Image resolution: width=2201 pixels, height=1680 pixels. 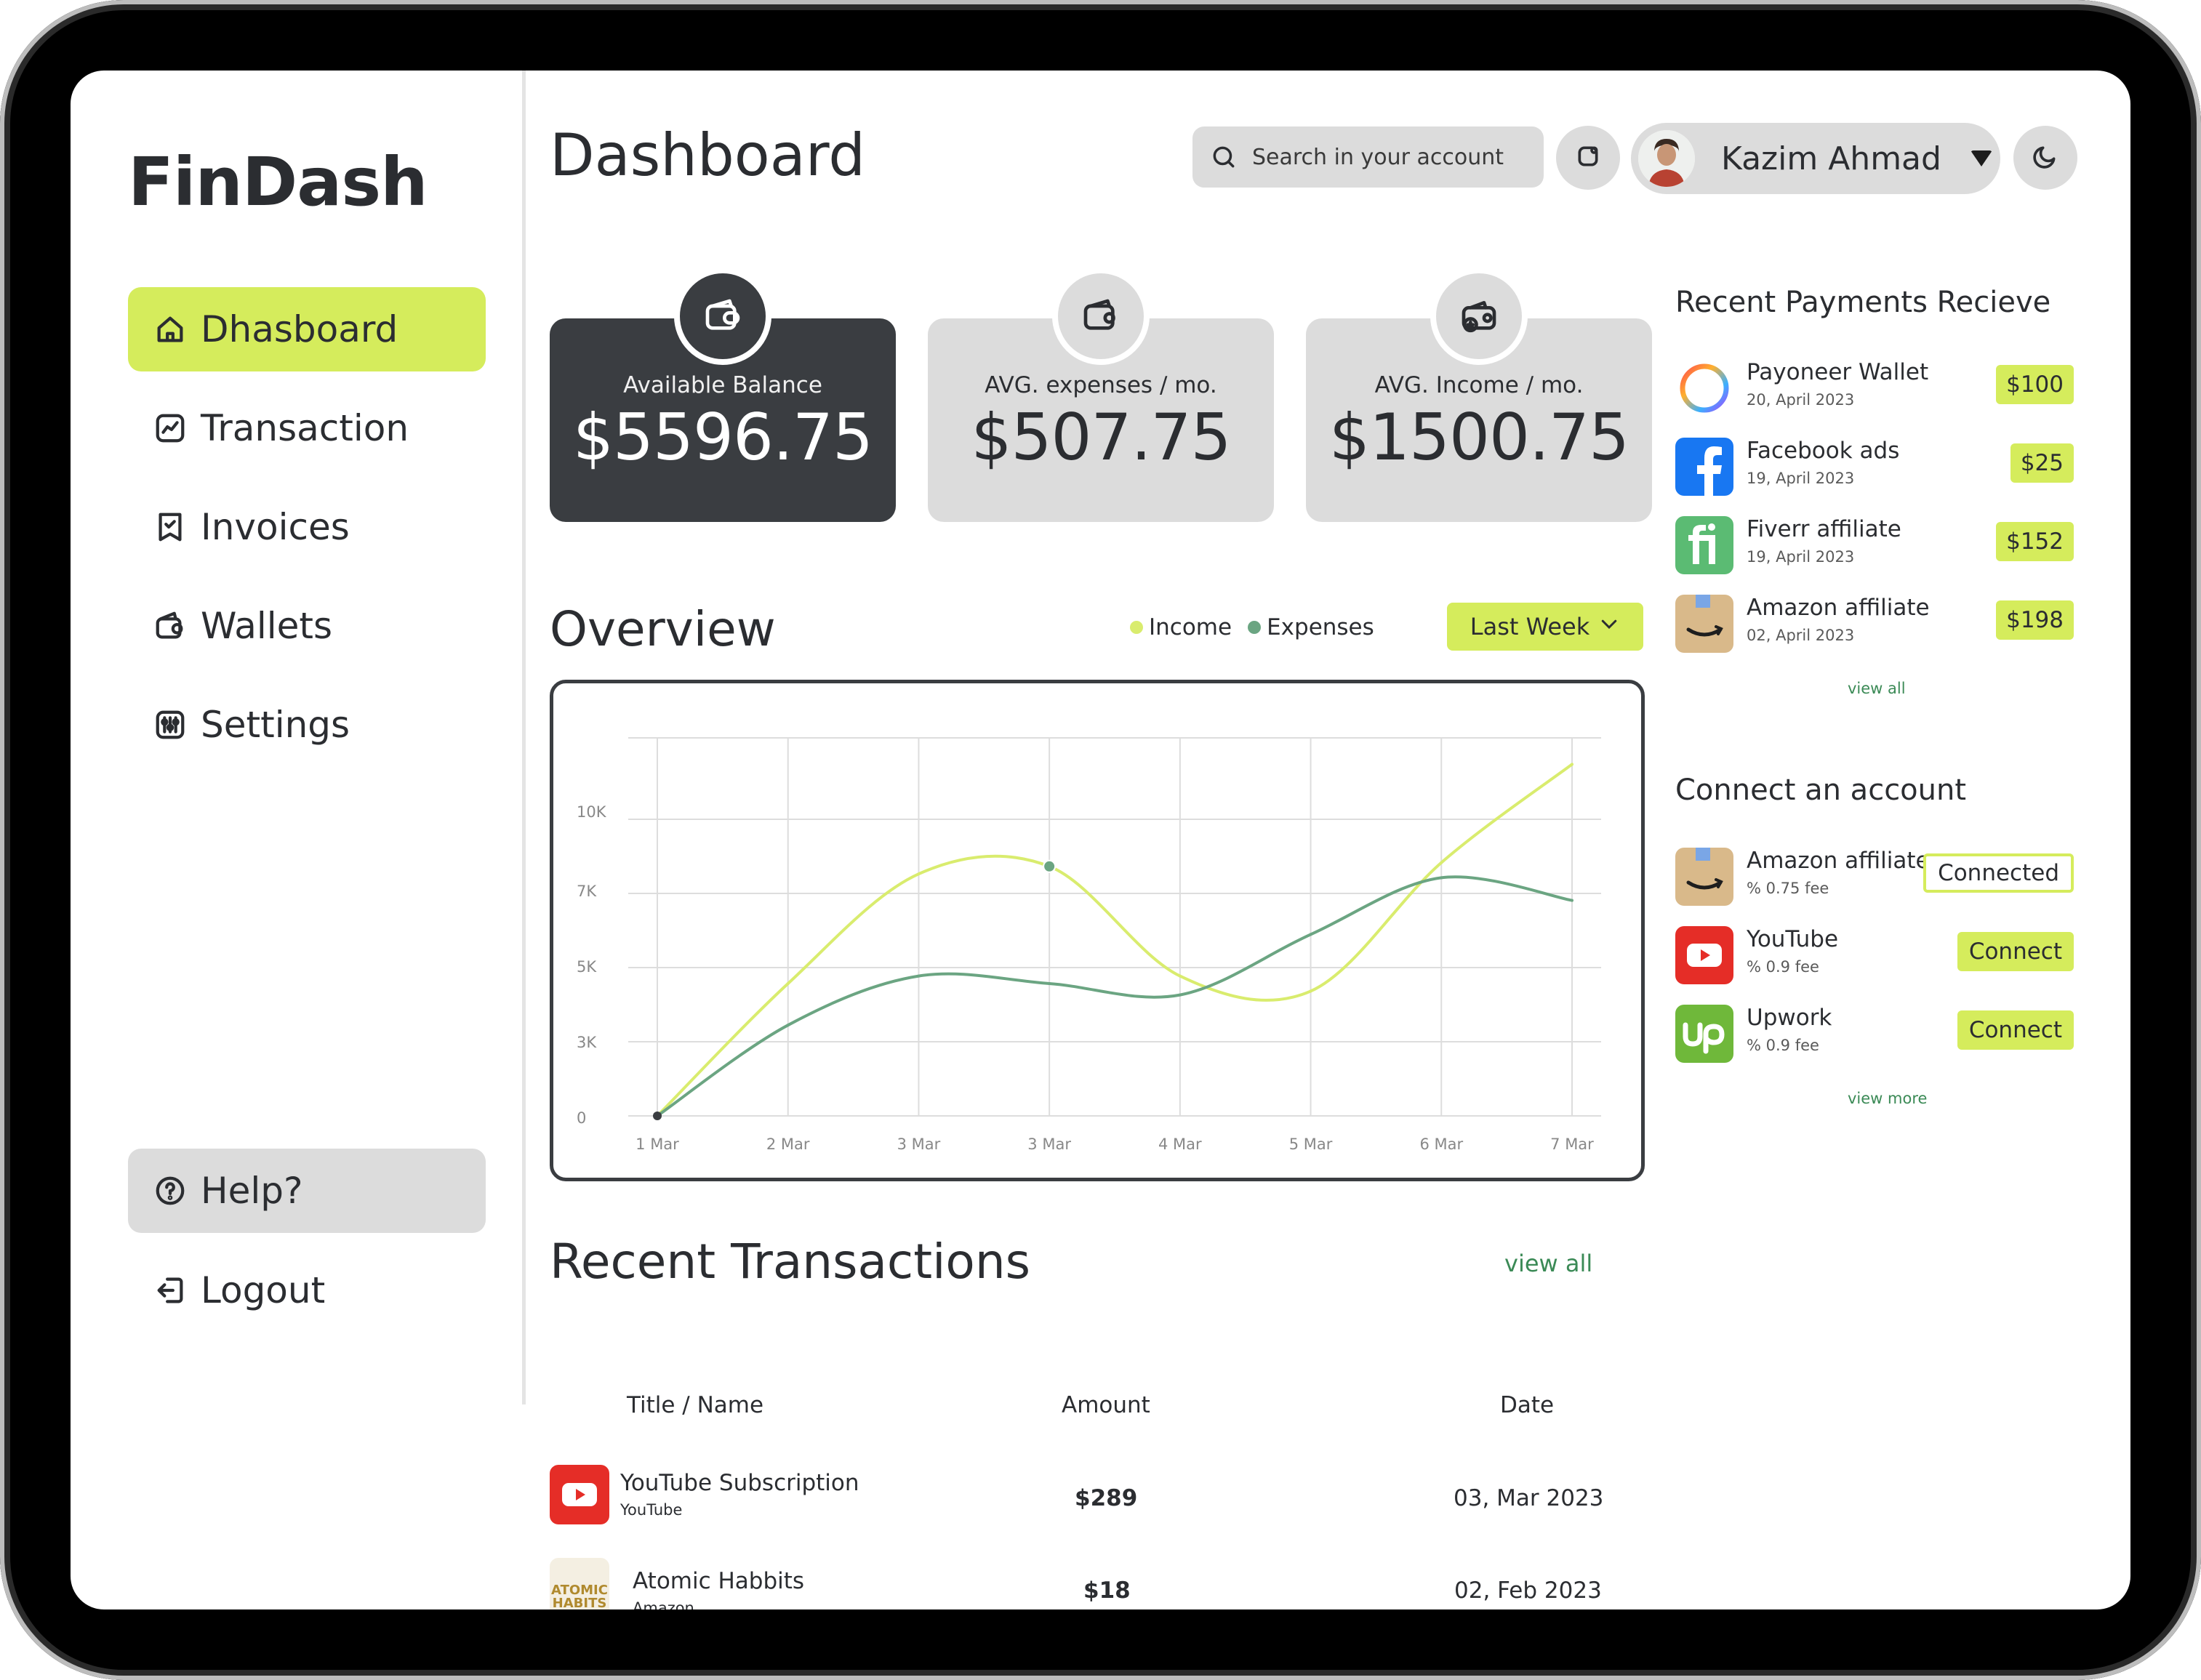 What do you see at coordinates (1838, 608) in the screenshot?
I see `payment-name: Amazon affiliate` at bounding box center [1838, 608].